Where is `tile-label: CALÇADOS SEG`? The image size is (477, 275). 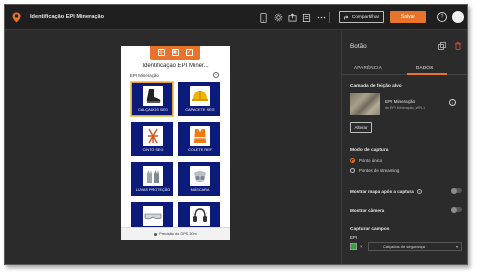
tile-label: CALÇADOS SEG is located at coordinates (153, 110).